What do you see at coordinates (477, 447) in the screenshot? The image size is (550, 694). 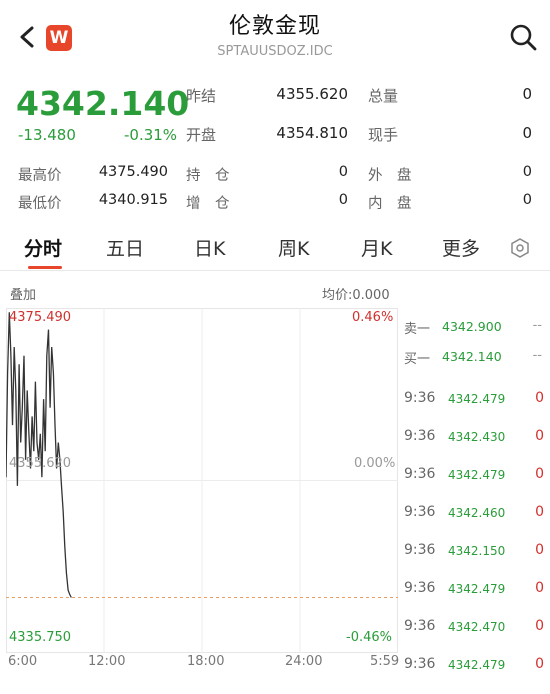 I see `tick-row: 9:36 4342.430 0` at bounding box center [477, 447].